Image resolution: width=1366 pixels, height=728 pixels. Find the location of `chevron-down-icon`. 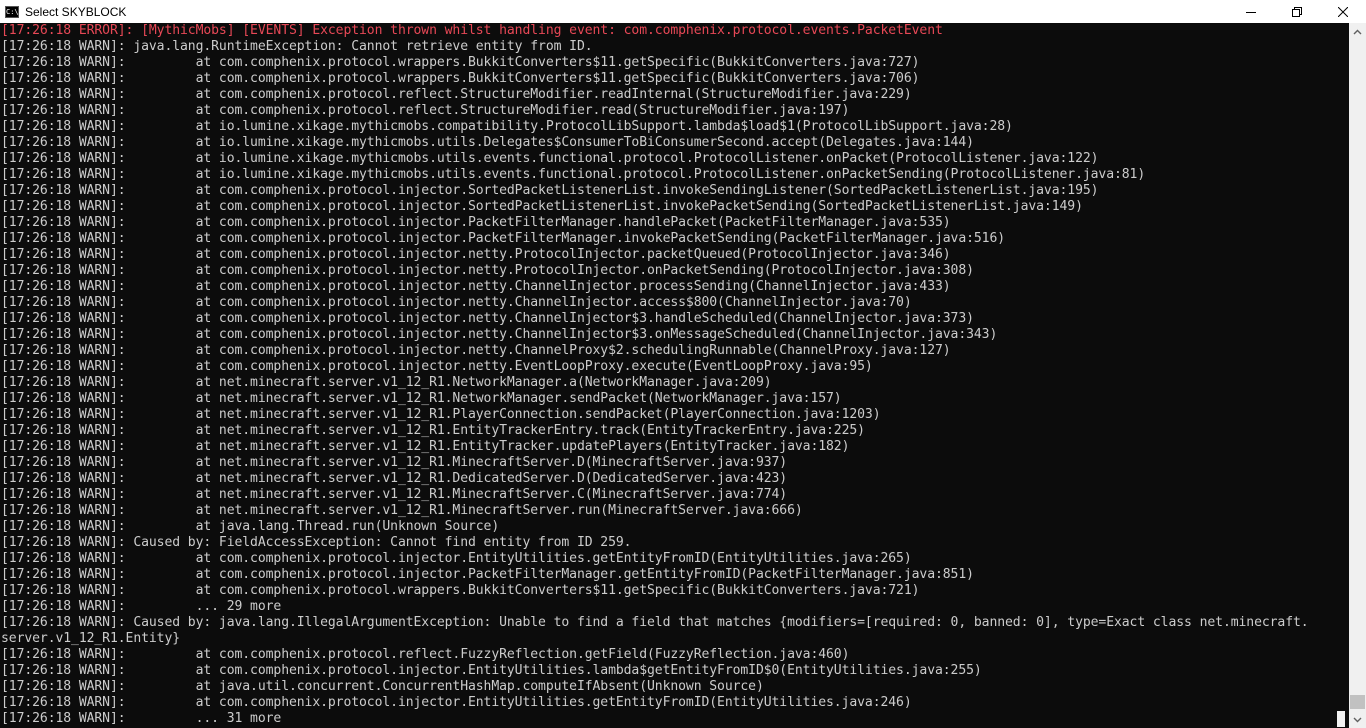

chevron-down-icon is located at coordinates (1357, 719).